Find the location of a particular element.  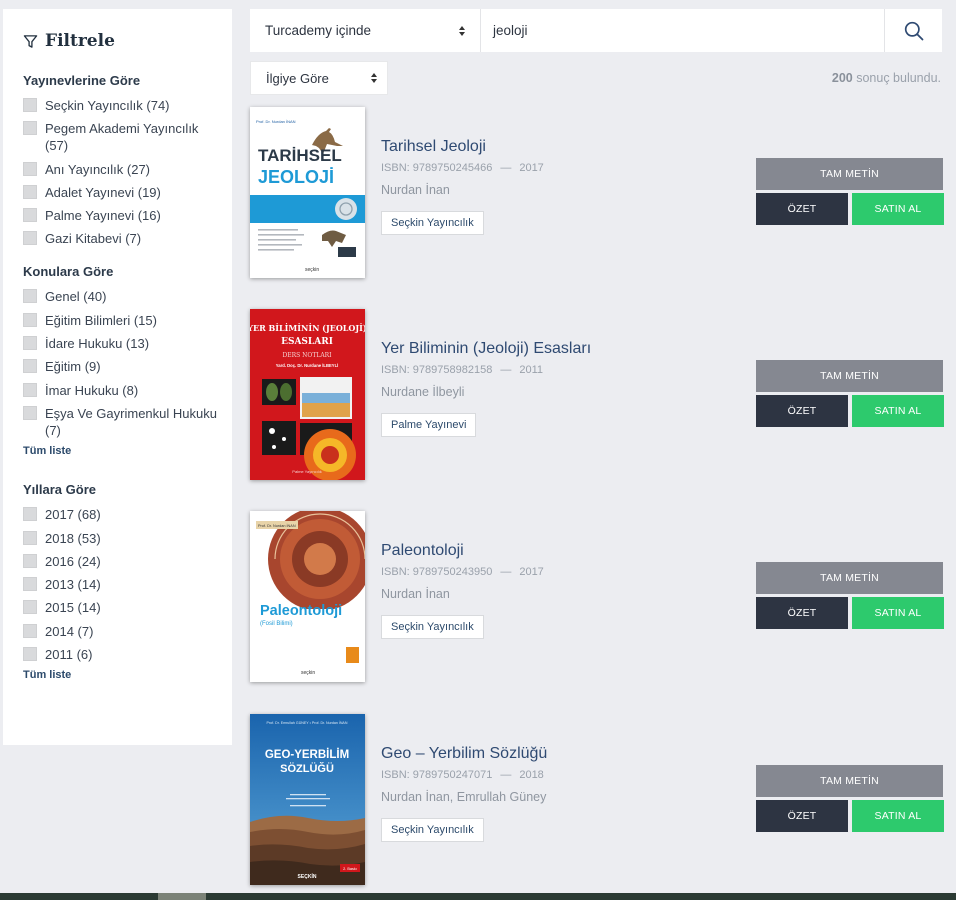

facet-option: 2013 (14) is located at coordinates (127, 584).